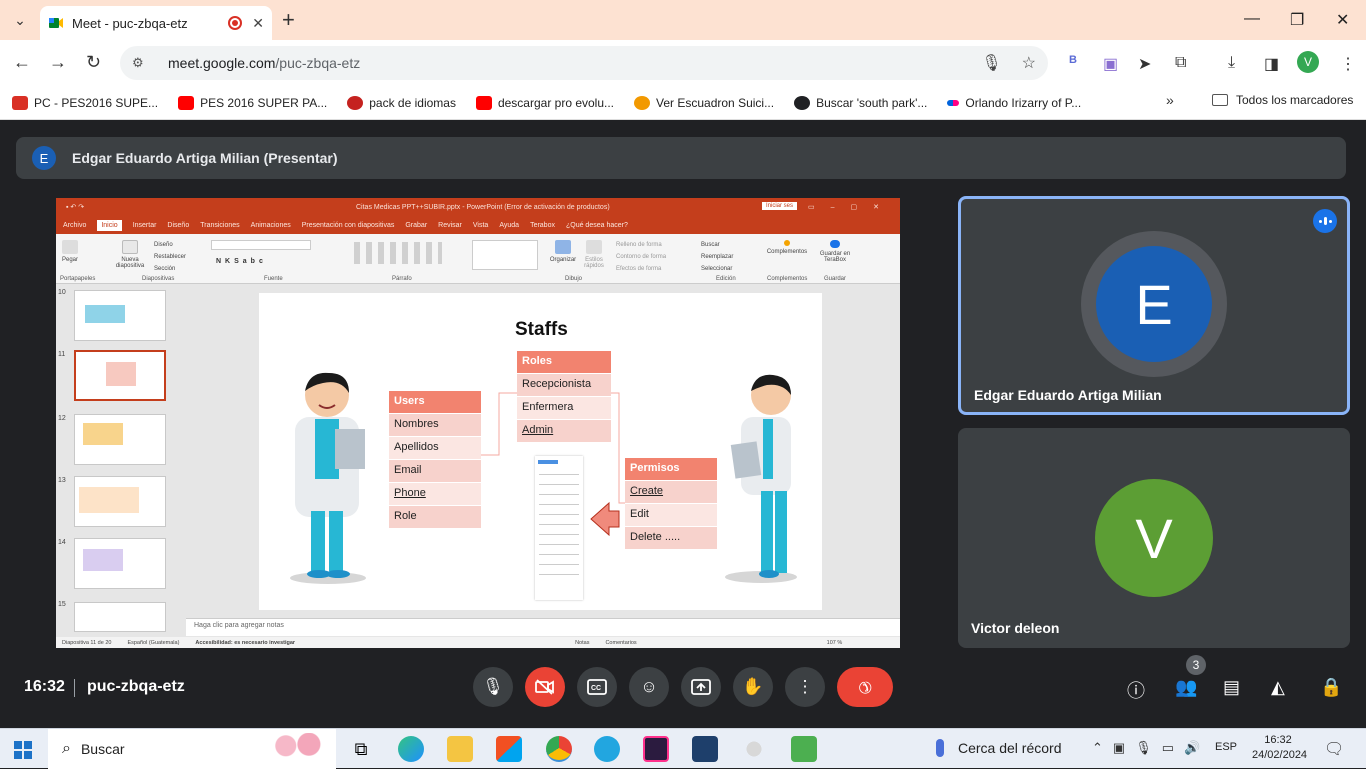 The image size is (1366, 769). What do you see at coordinates (607, 749) in the screenshot?
I see `app-icon` at bounding box center [607, 749].